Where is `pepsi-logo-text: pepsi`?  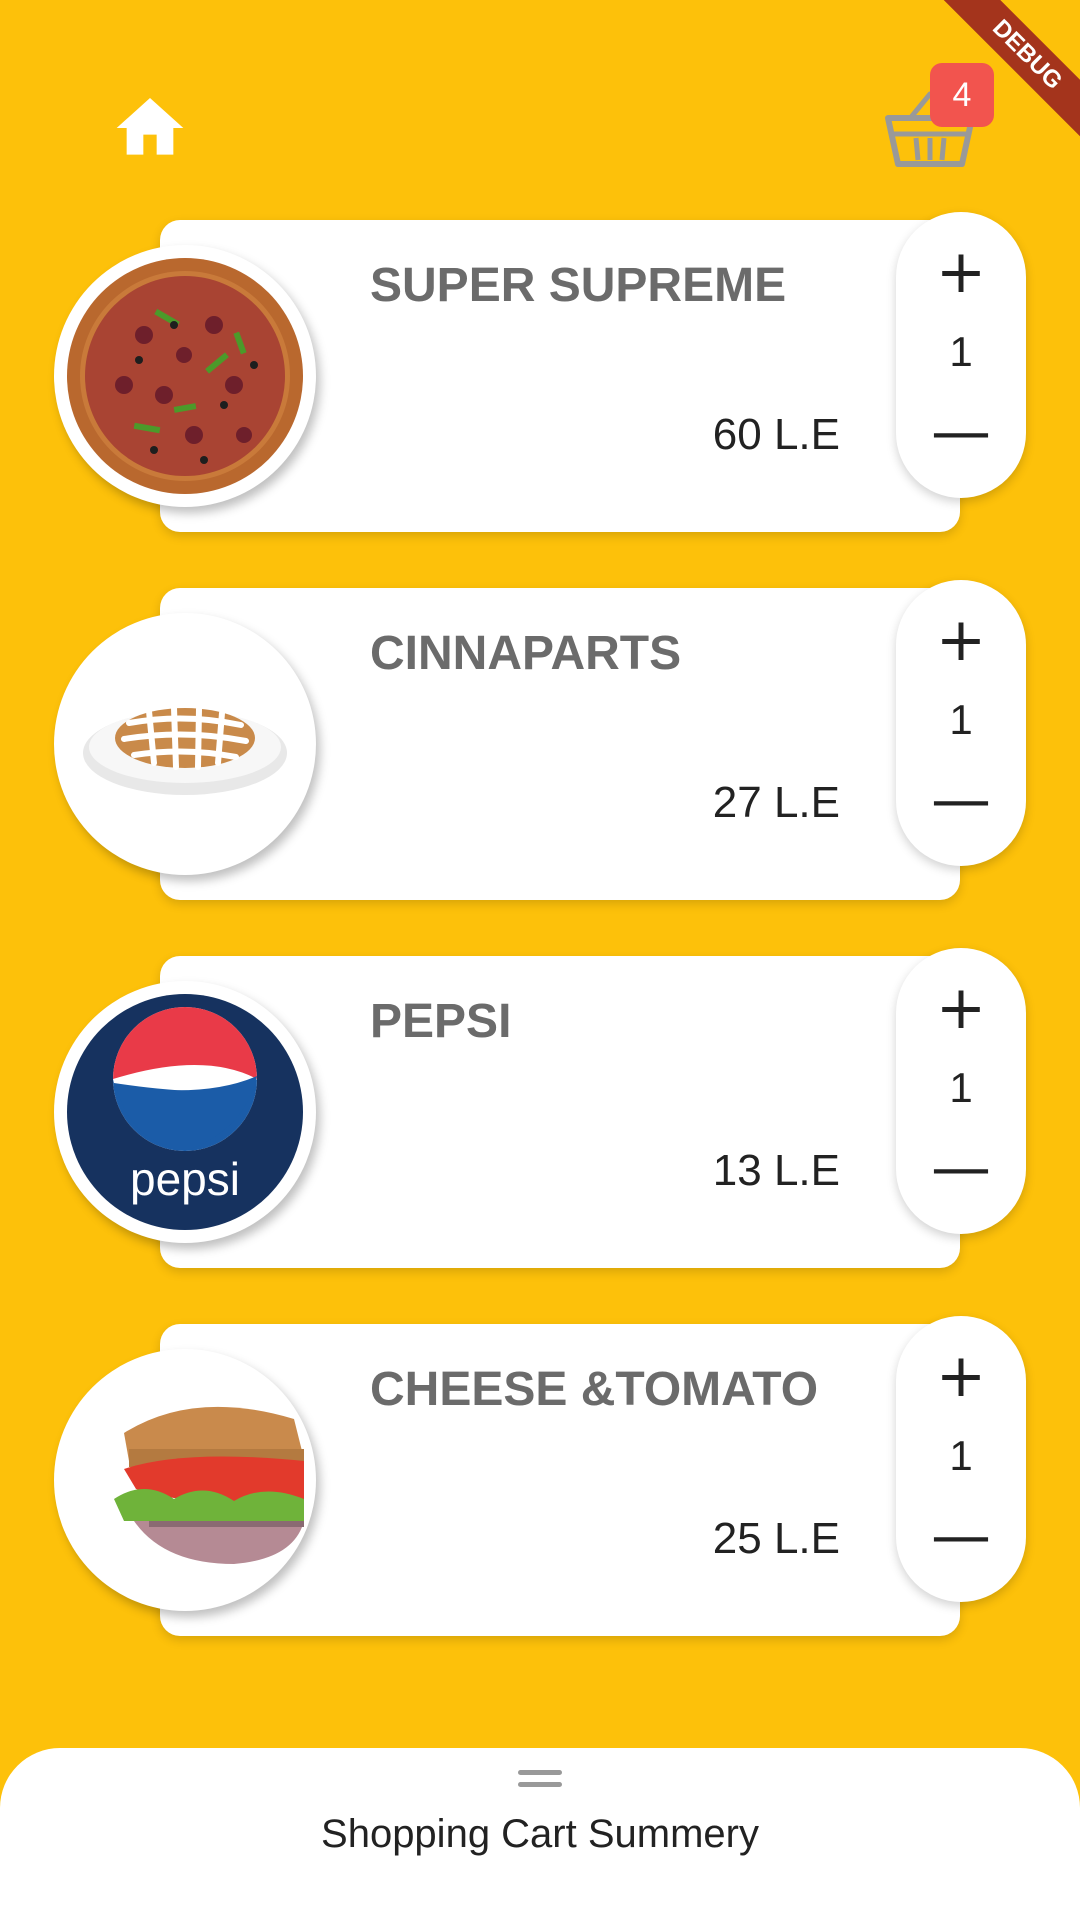
pepsi-logo-text: pepsi is located at coordinates (185, 1179).